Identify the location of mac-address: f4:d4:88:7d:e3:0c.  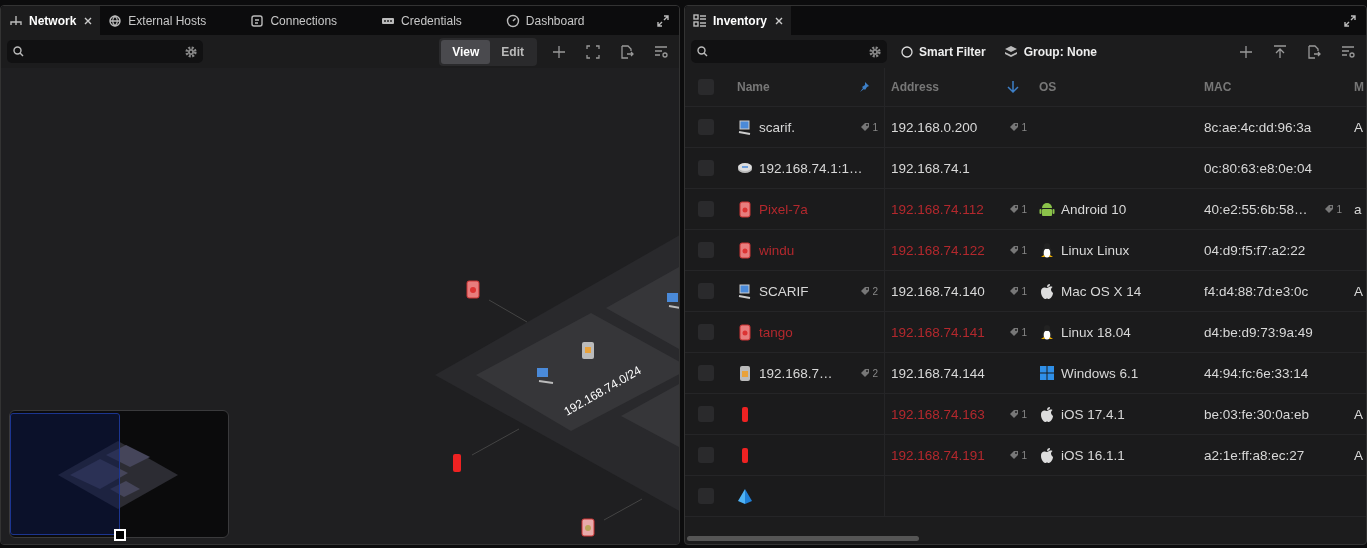
(1256, 291).